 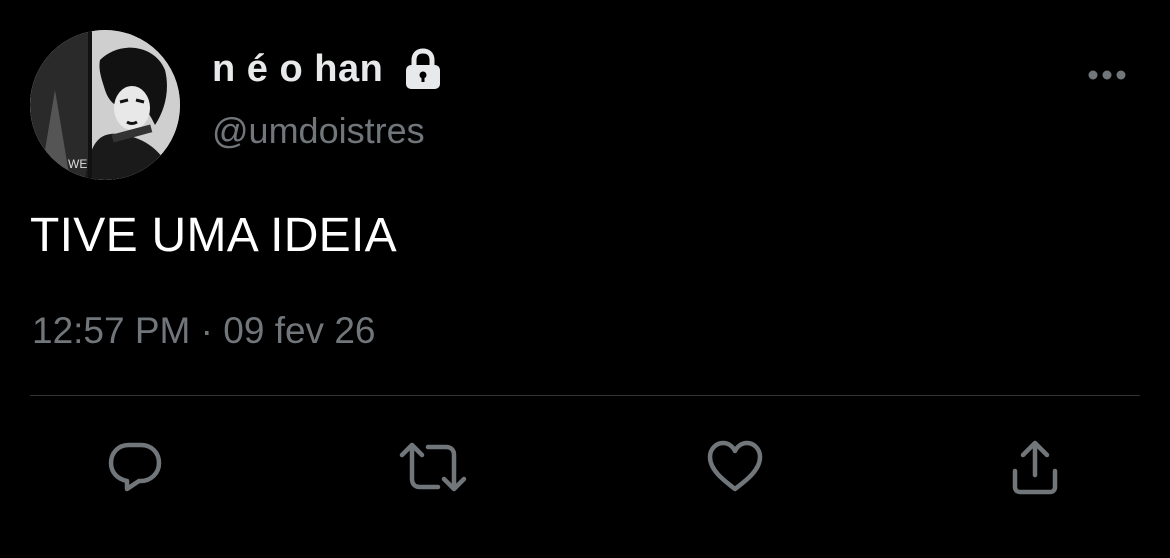 I want to click on share-button, so click(x=1035, y=467).